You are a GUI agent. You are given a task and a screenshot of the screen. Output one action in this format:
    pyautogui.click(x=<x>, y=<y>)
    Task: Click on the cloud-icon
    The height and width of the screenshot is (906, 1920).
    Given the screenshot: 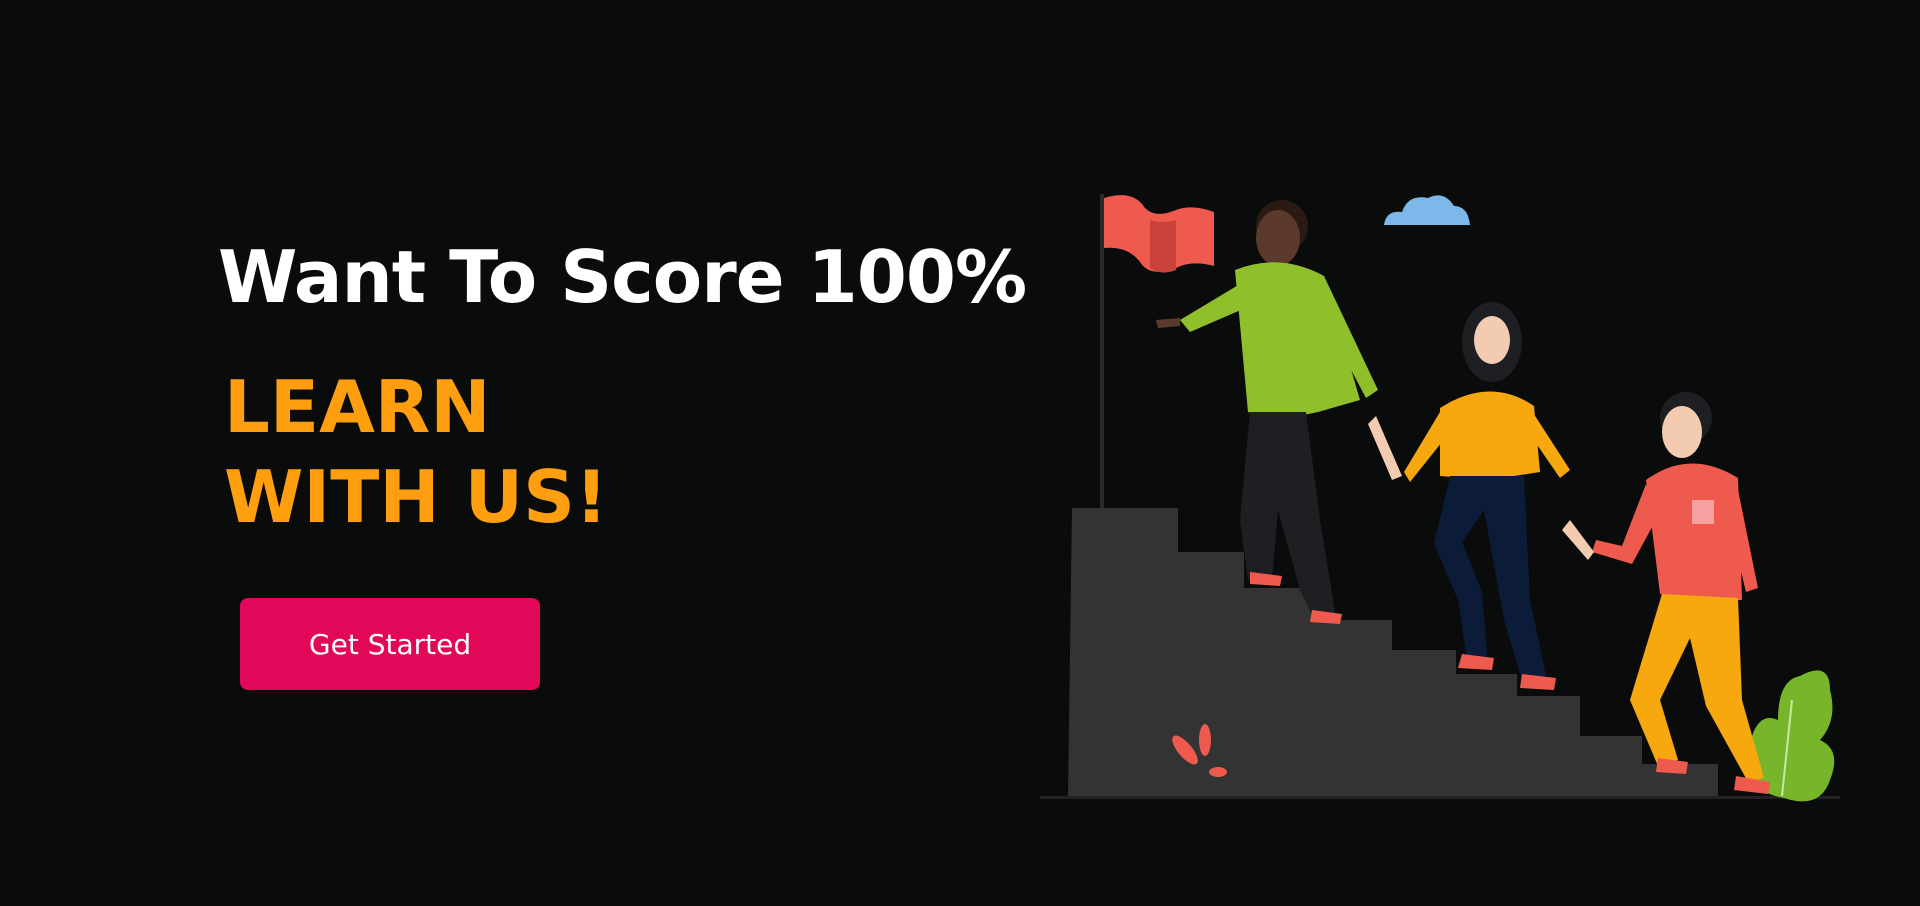 What is the action you would take?
    pyautogui.click(x=1427, y=210)
    